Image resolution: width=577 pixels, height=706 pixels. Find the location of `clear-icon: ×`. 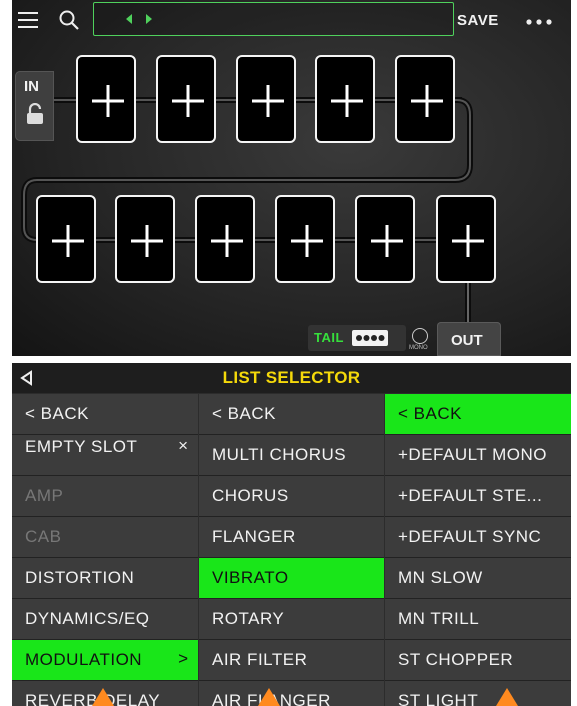

clear-icon: × is located at coordinates (183, 445).